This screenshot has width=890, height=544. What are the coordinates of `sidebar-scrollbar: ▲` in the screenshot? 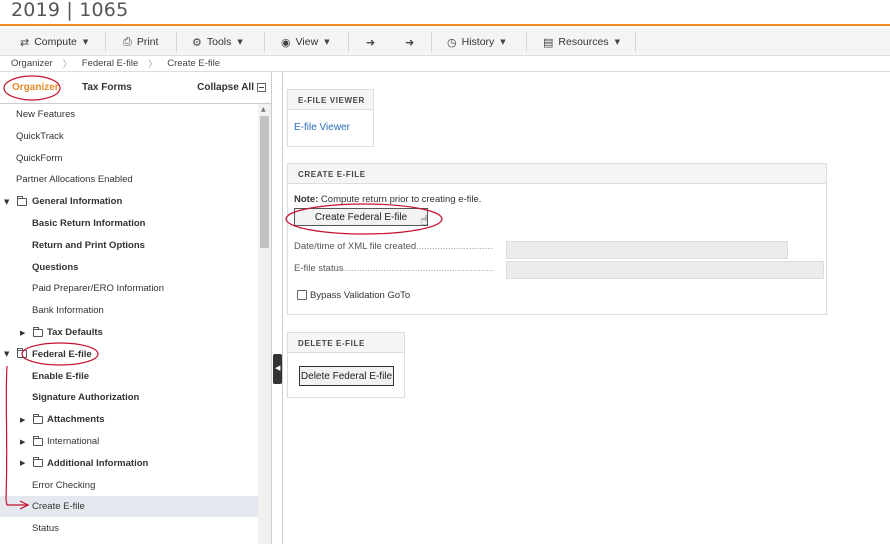 It's located at (264, 324).